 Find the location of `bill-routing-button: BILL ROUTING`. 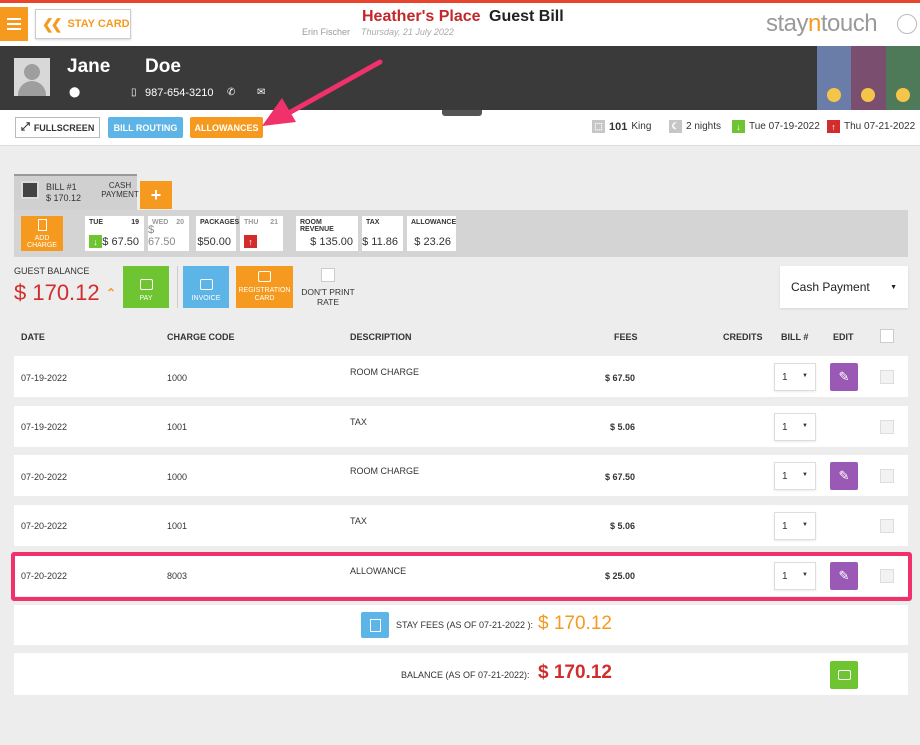

bill-routing-button: BILL ROUTING is located at coordinates (145, 127).